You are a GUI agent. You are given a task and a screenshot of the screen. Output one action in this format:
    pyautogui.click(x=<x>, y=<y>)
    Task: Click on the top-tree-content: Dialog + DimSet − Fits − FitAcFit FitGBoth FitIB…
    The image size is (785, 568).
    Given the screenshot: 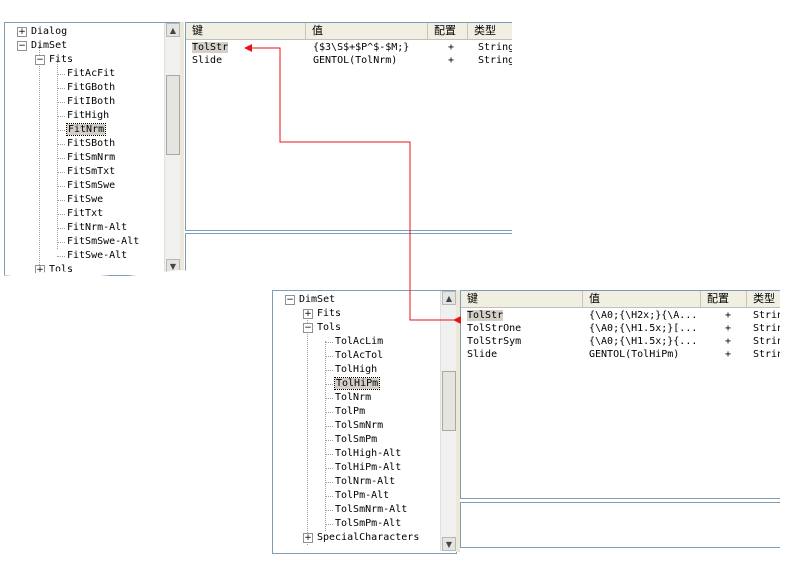 What is the action you would take?
    pyautogui.click(x=84, y=150)
    